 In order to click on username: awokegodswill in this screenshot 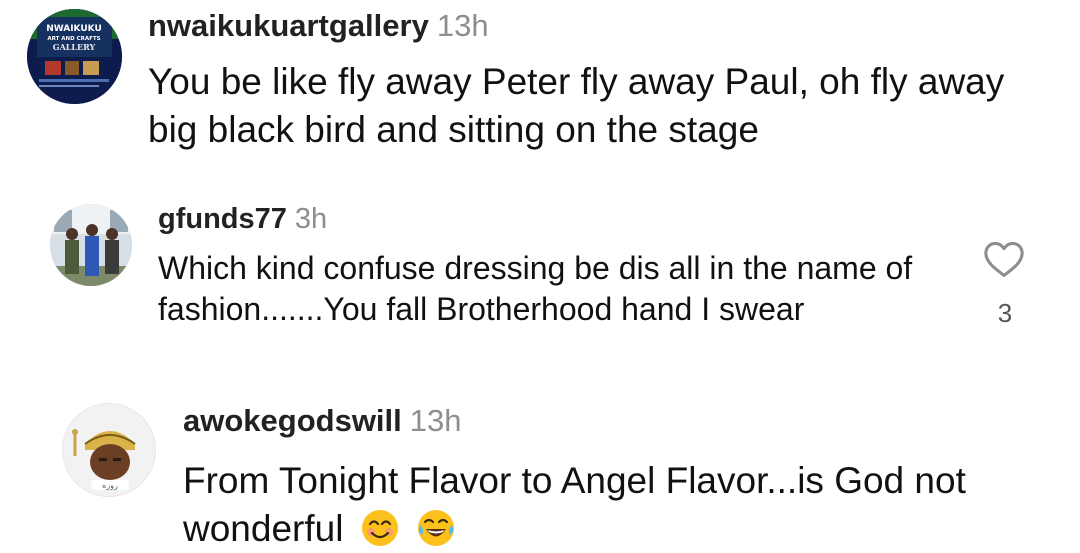, I will do `click(292, 420)`.